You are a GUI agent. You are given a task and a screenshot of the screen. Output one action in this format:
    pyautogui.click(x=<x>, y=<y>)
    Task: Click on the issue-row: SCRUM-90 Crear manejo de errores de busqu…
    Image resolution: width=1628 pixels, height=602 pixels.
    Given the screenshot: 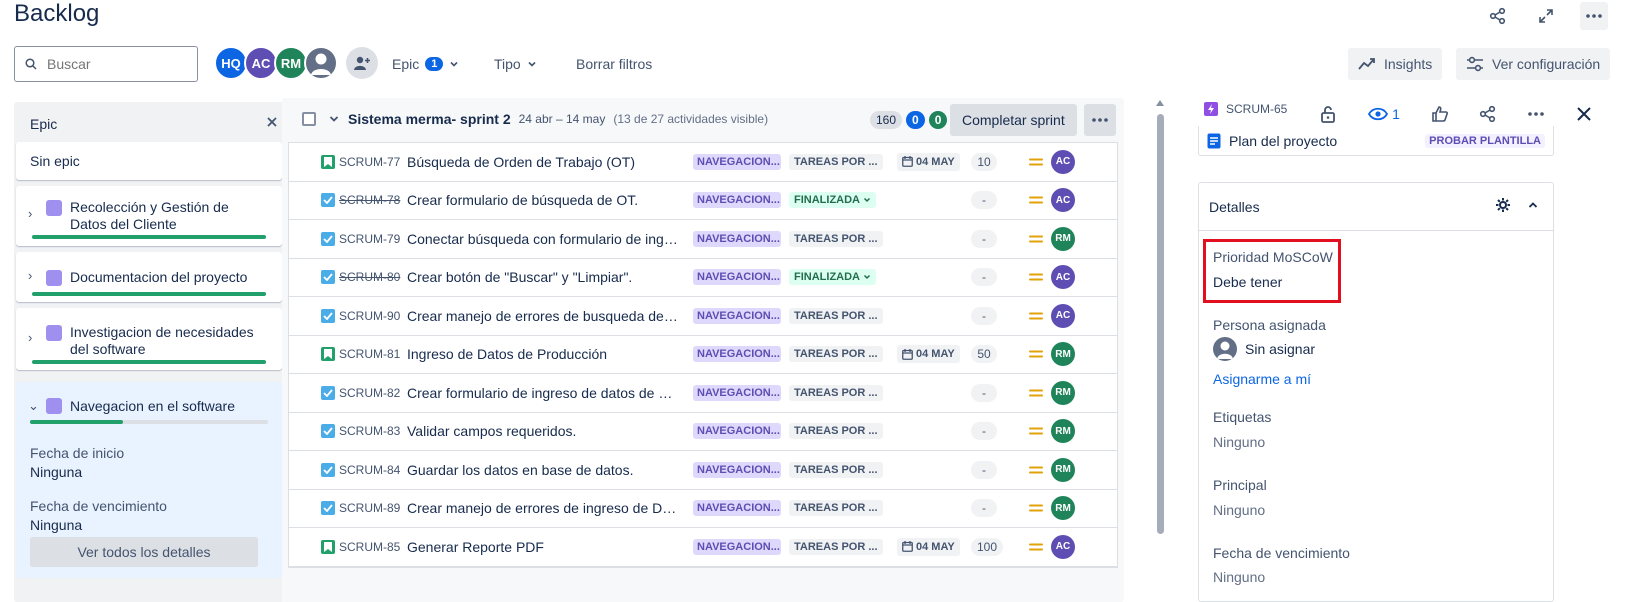 What is the action you would take?
    pyautogui.click(x=703, y=316)
    